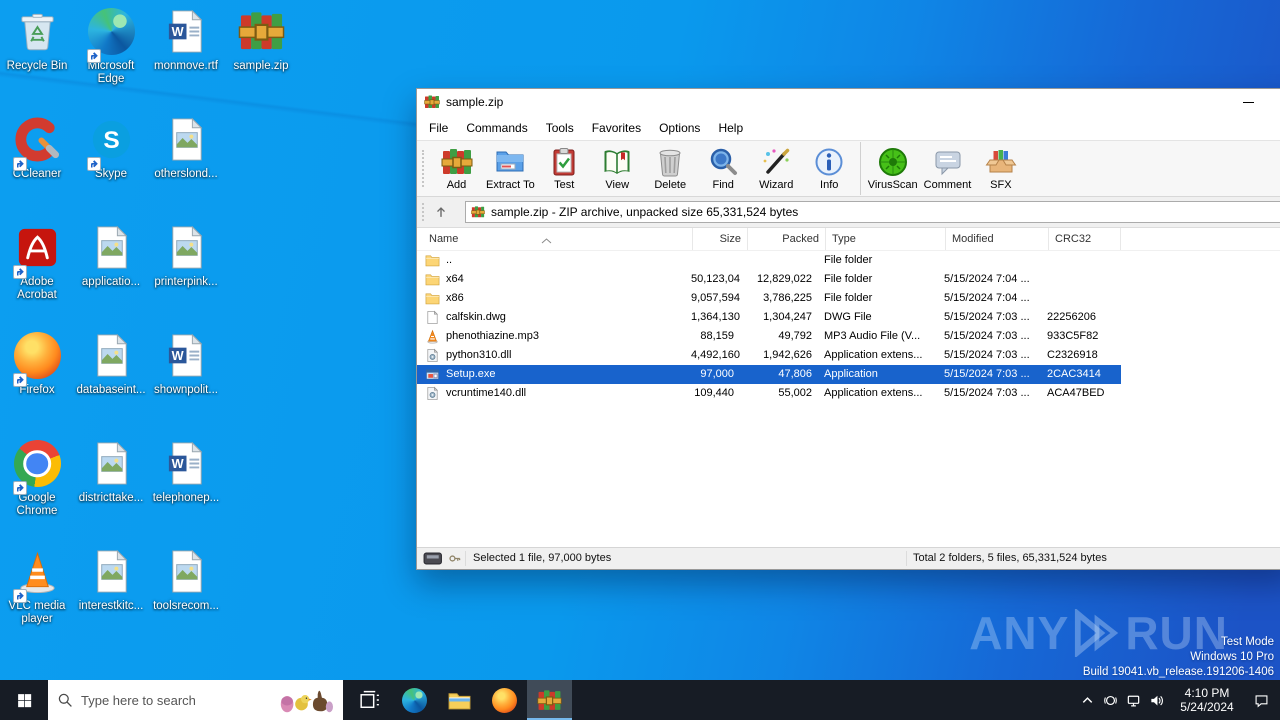 The height and width of the screenshot is (720, 1280). Describe the element at coordinates (1156, 700) in the screenshot. I see `tray-volume-icon` at that location.